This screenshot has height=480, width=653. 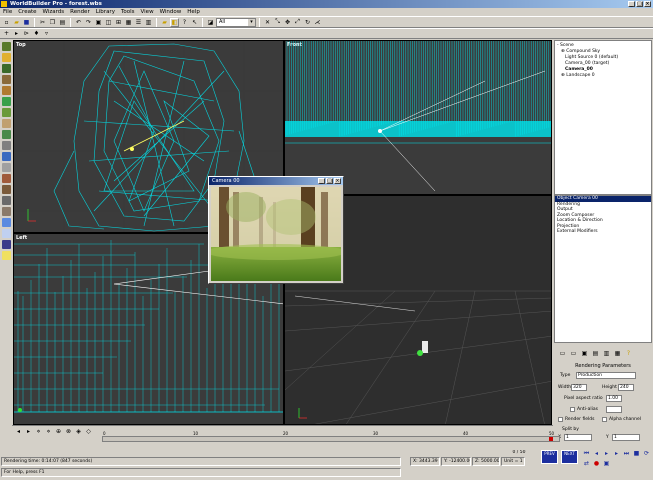 I want to click on library-icon: ◧, so click(x=174, y=22).